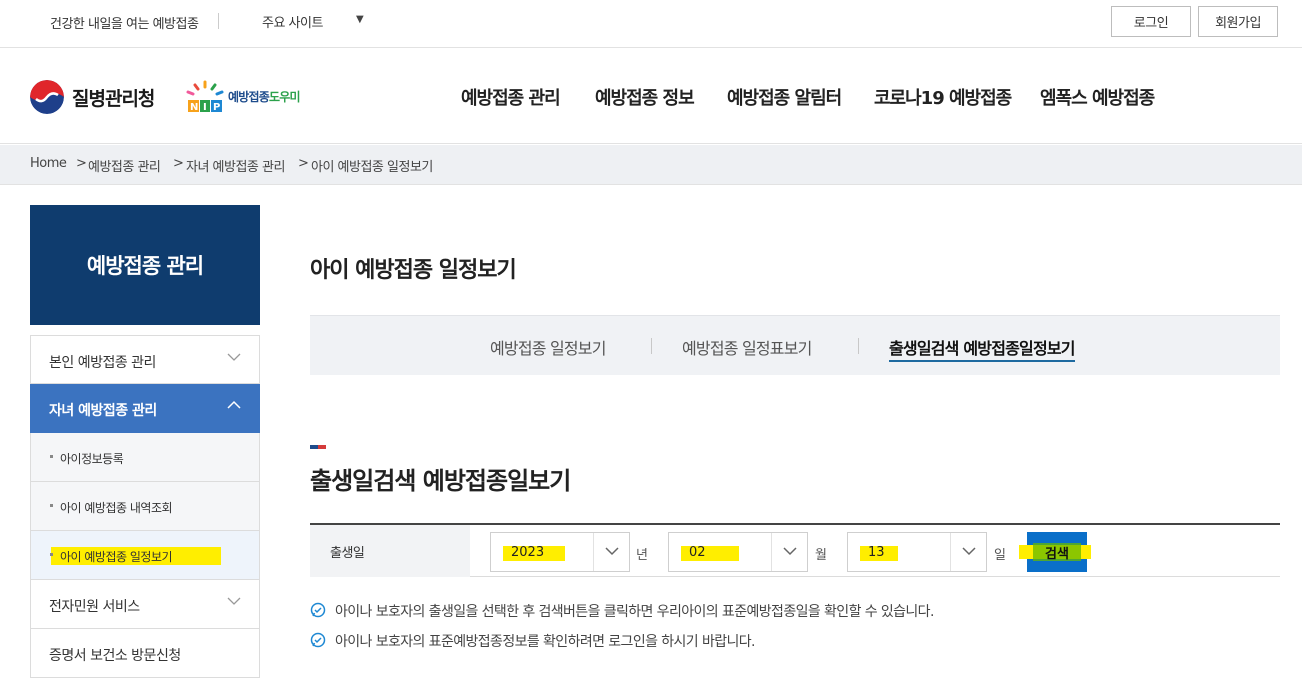  I want to click on breadcrumb-item: 예방접종 관리, so click(124, 165).